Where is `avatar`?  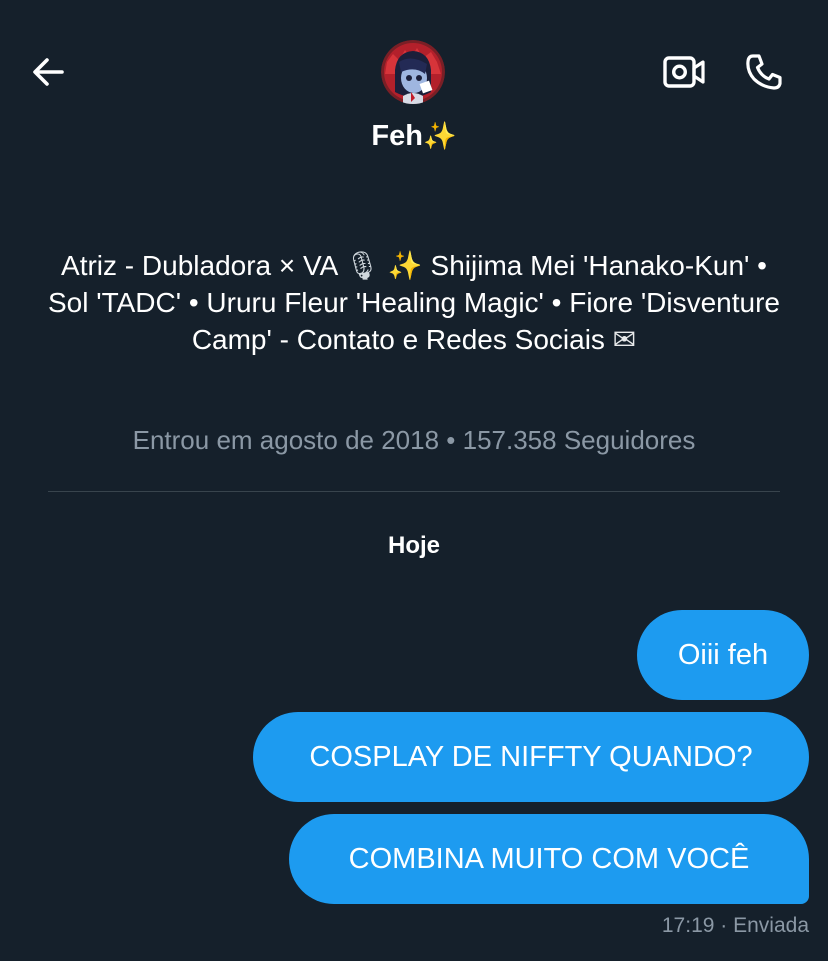 avatar is located at coordinates (413, 72).